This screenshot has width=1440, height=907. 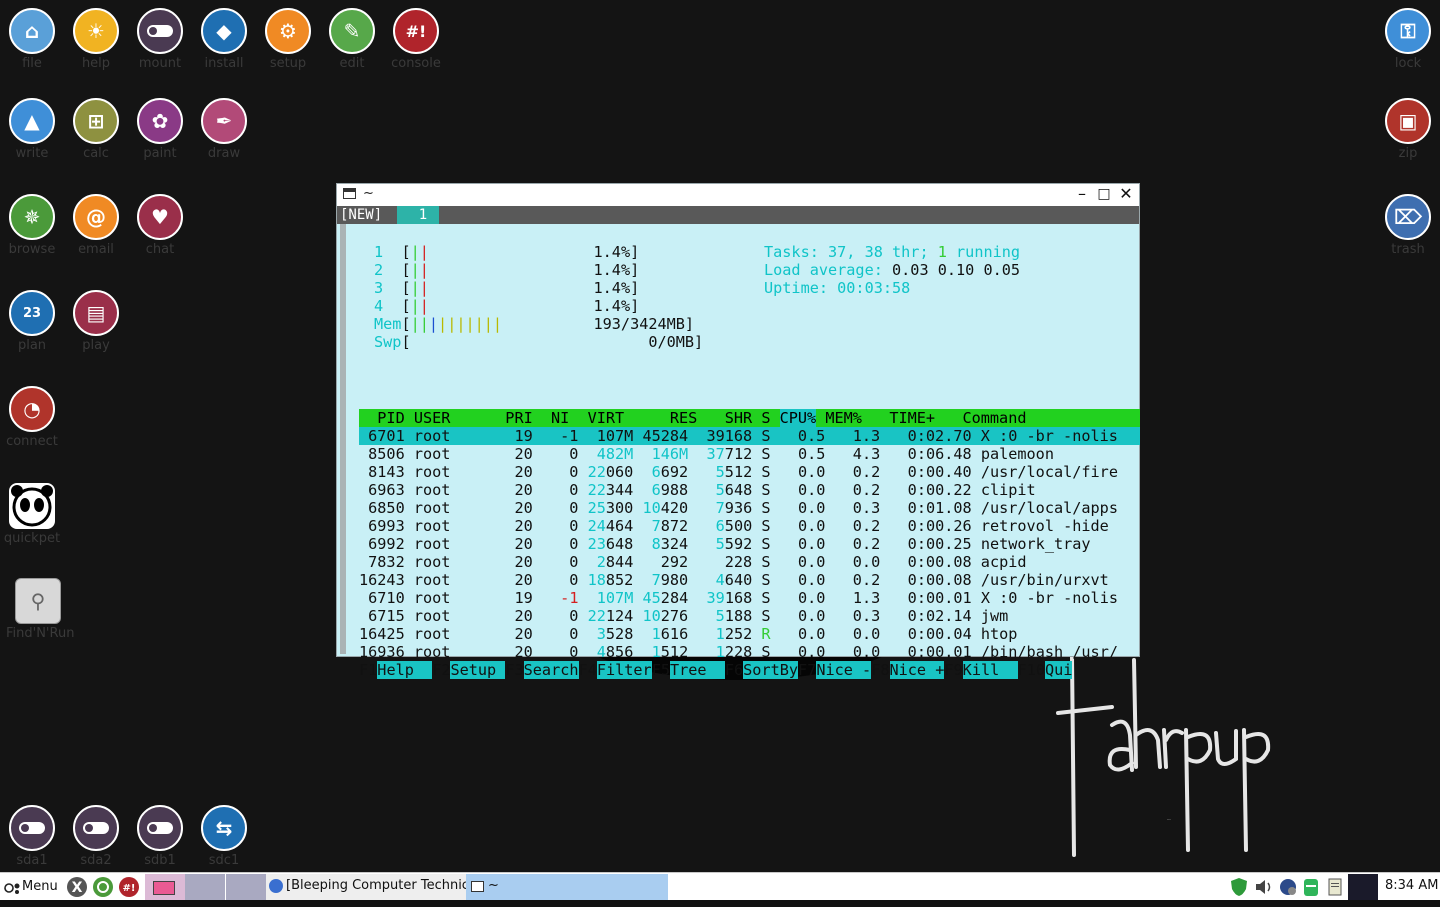 I want to click on desktop-icon-calc: ⊞ calc, so click(x=96, y=129).